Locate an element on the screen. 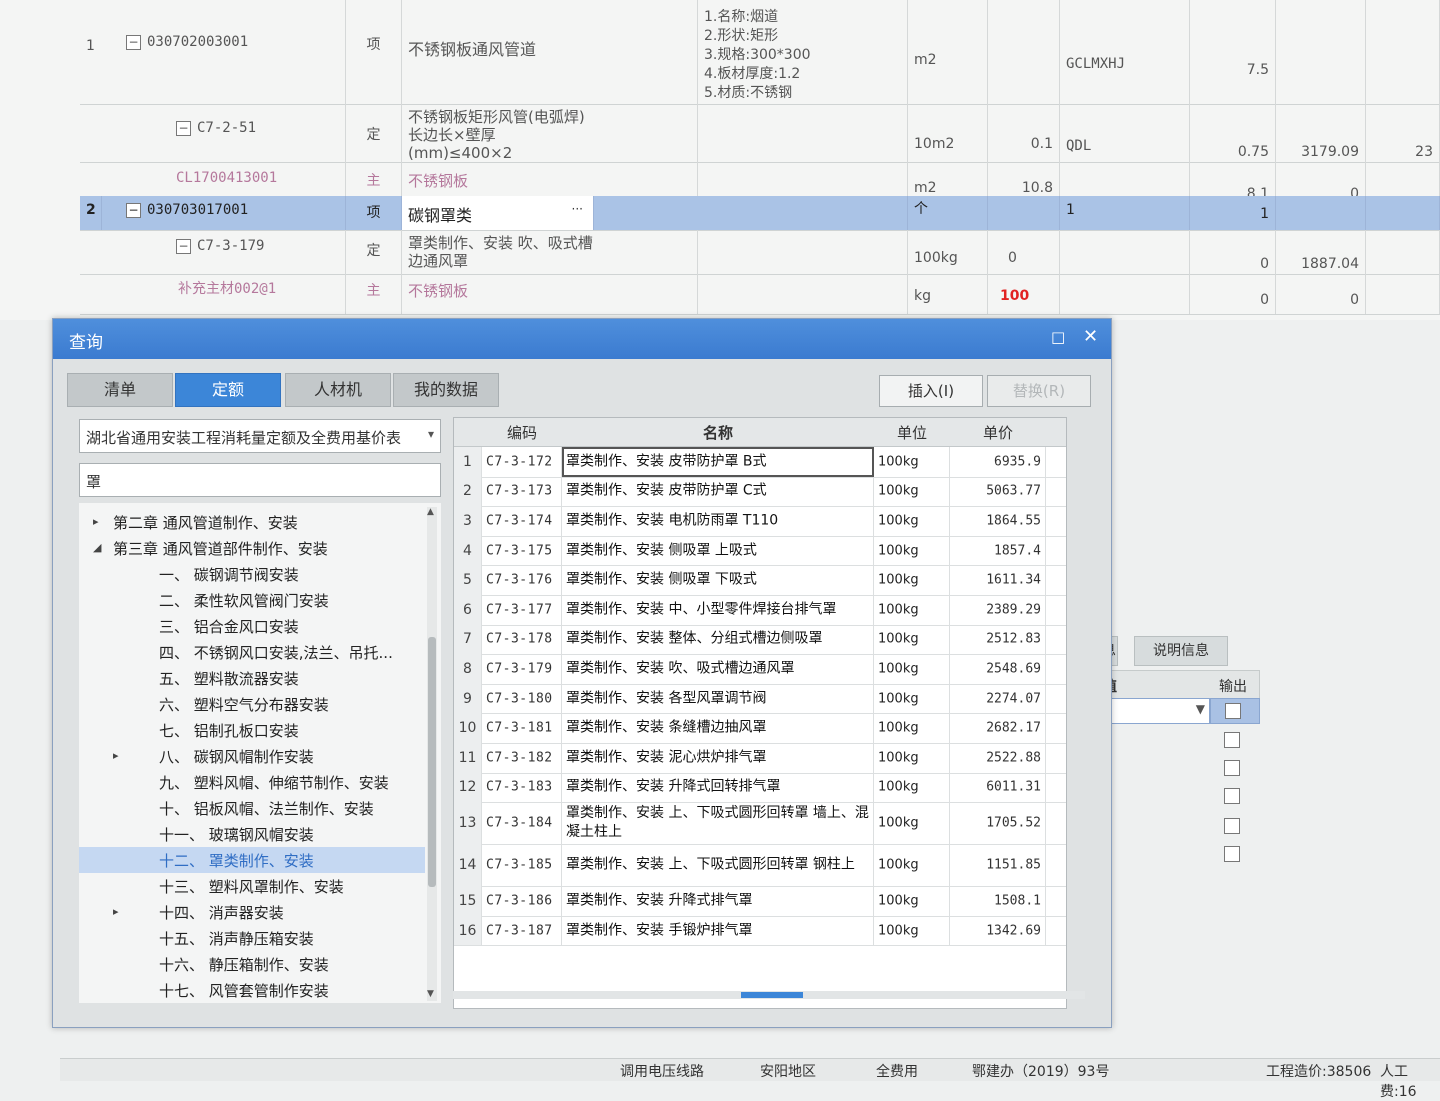  library-select: 湖北省通用安装工程消耗量定额及全费用基价表 ▾ is located at coordinates (260, 436).